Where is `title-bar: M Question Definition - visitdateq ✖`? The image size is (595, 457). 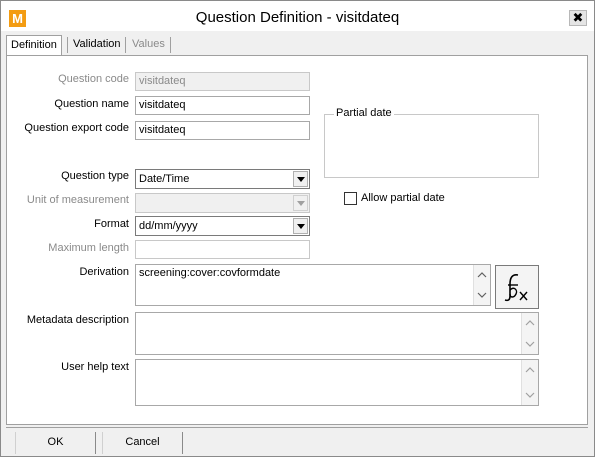
title-bar: M Question Definition - visitdateq ✖ is located at coordinates (297, 16).